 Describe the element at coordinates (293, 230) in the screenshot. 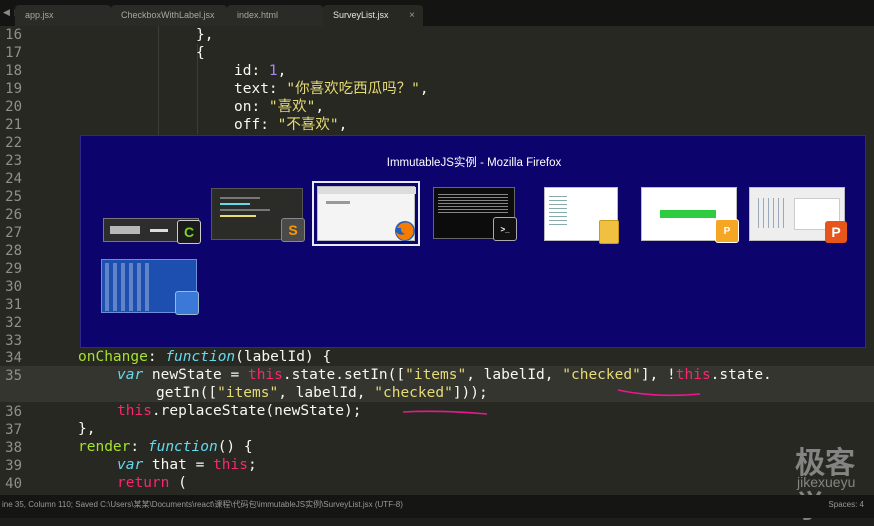

I see `sublime-app-icon: S` at that location.